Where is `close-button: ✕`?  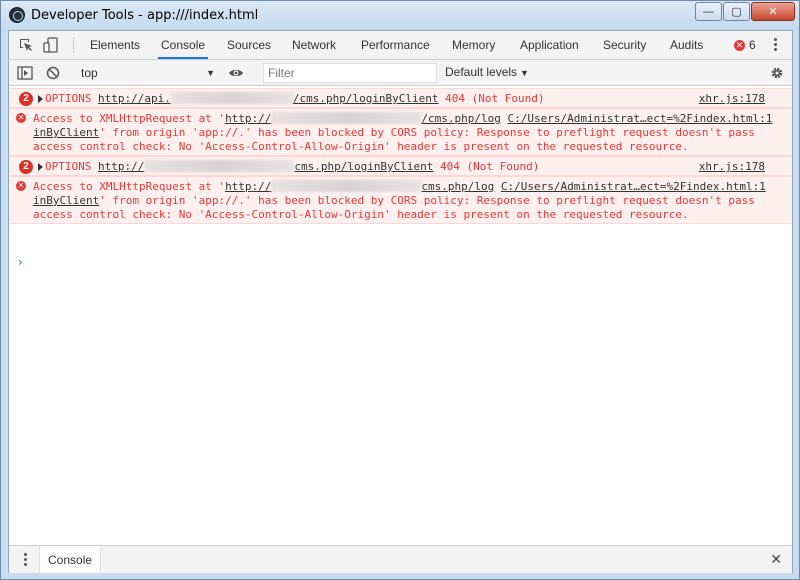
close-button: ✕ is located at coordinates (773, 11).